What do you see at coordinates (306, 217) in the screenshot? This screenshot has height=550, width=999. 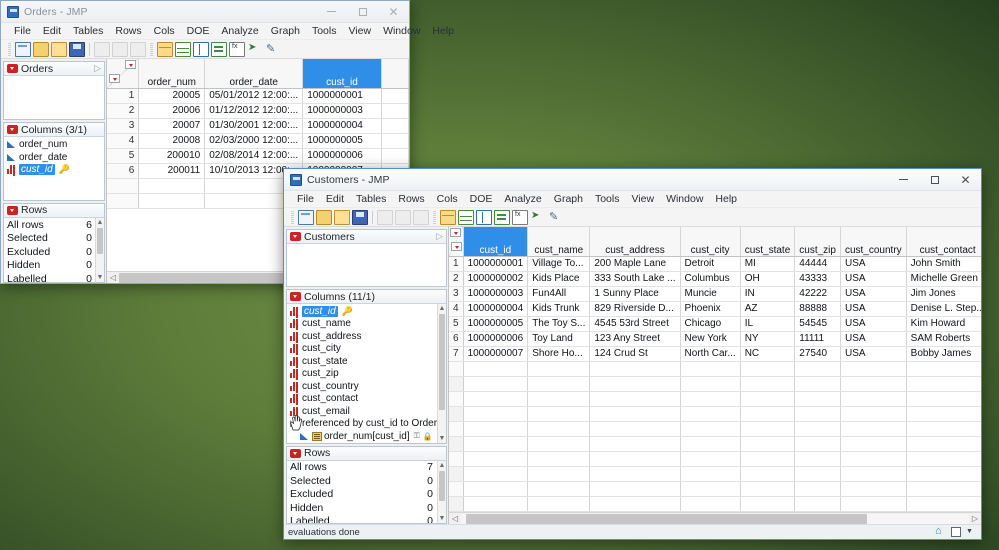 I see `new-table-icon` at bounding box center [306, 217].